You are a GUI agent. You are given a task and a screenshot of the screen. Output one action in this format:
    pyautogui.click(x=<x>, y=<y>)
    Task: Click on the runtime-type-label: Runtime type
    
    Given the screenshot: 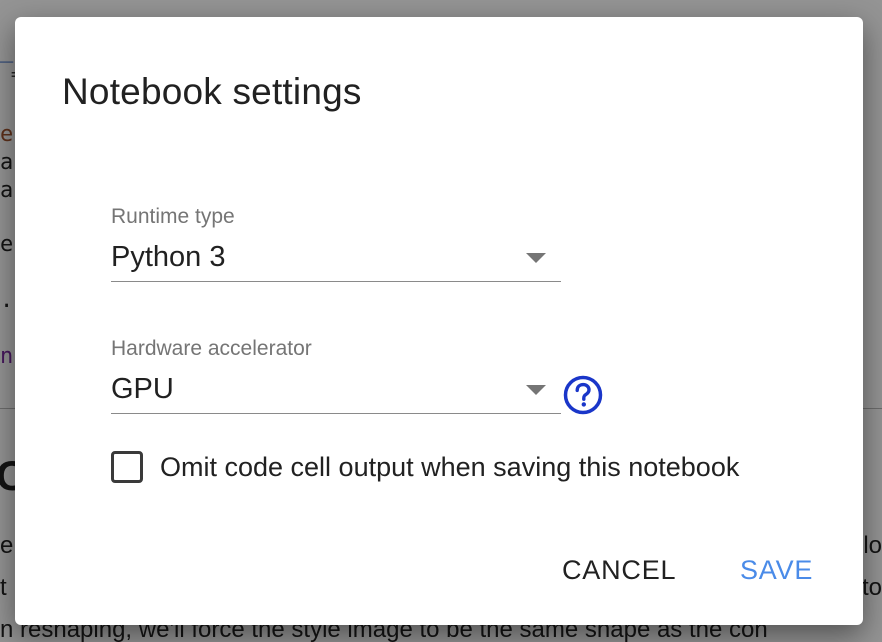 What is the action you would take?
    pyautogui.click(x=173, y=216)
    